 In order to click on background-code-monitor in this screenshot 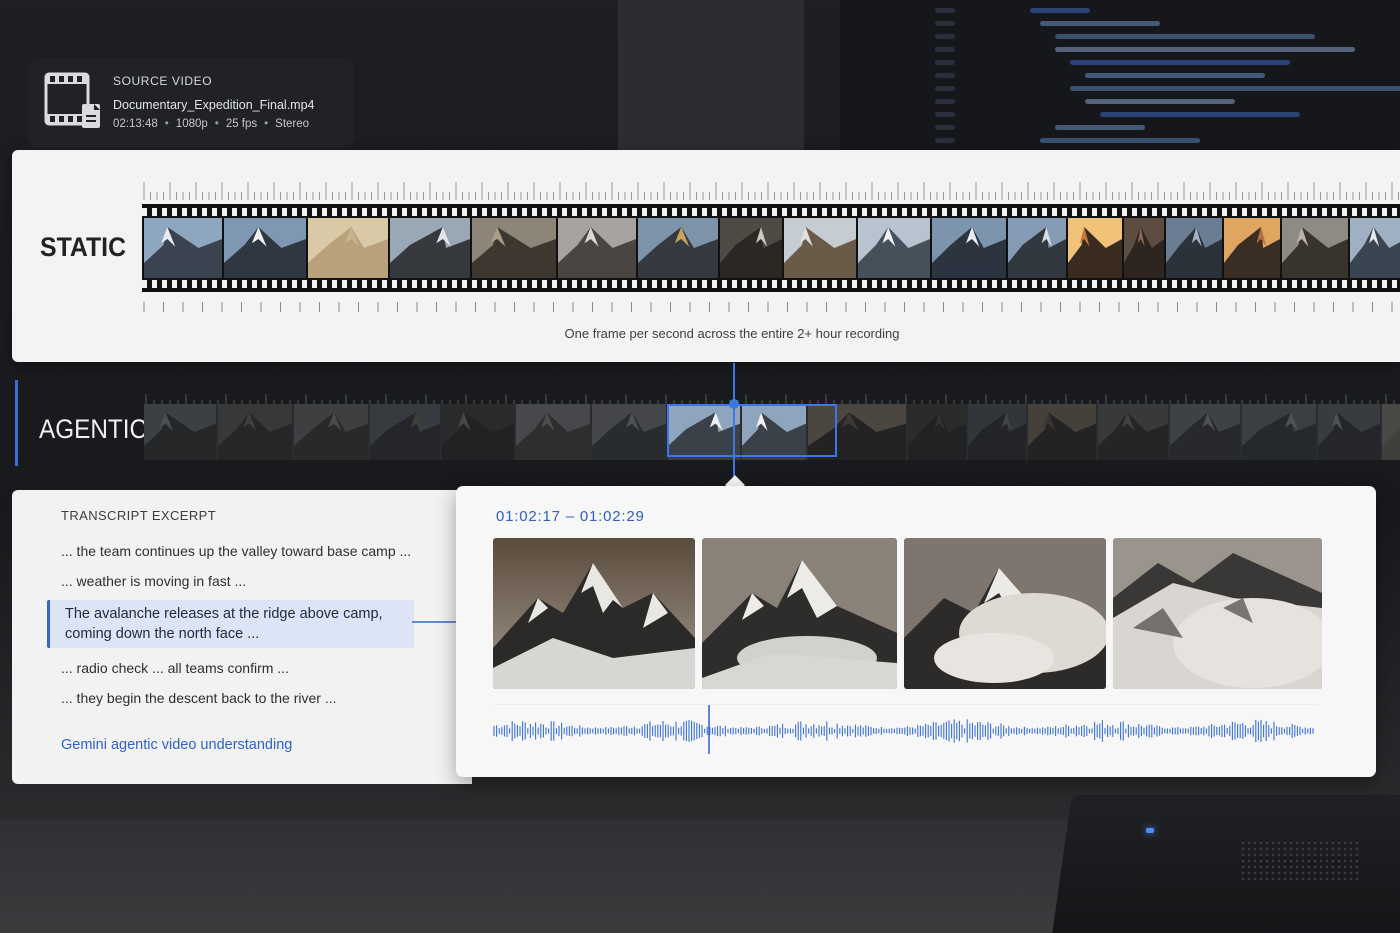, I will do `click(1120, 75)`.